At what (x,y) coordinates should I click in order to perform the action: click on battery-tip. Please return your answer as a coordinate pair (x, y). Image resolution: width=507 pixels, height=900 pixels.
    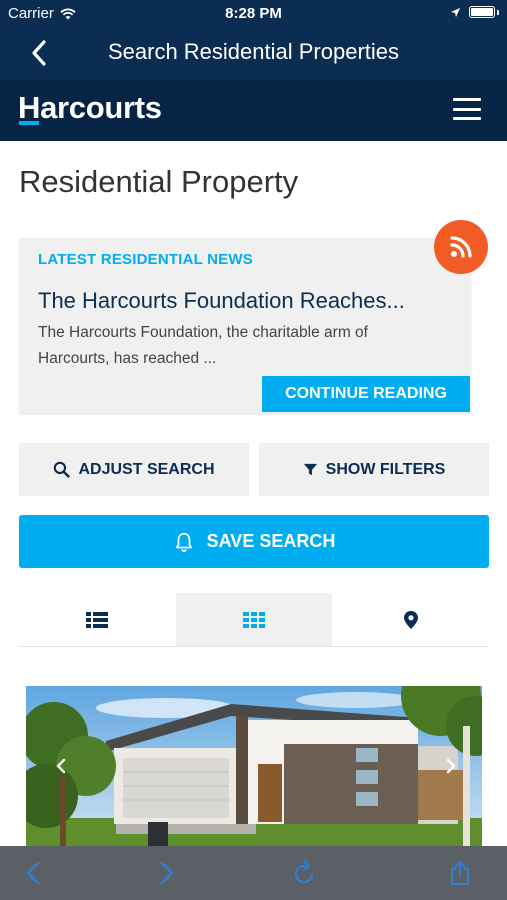
    Looking at the image, I should click on (498, 12).